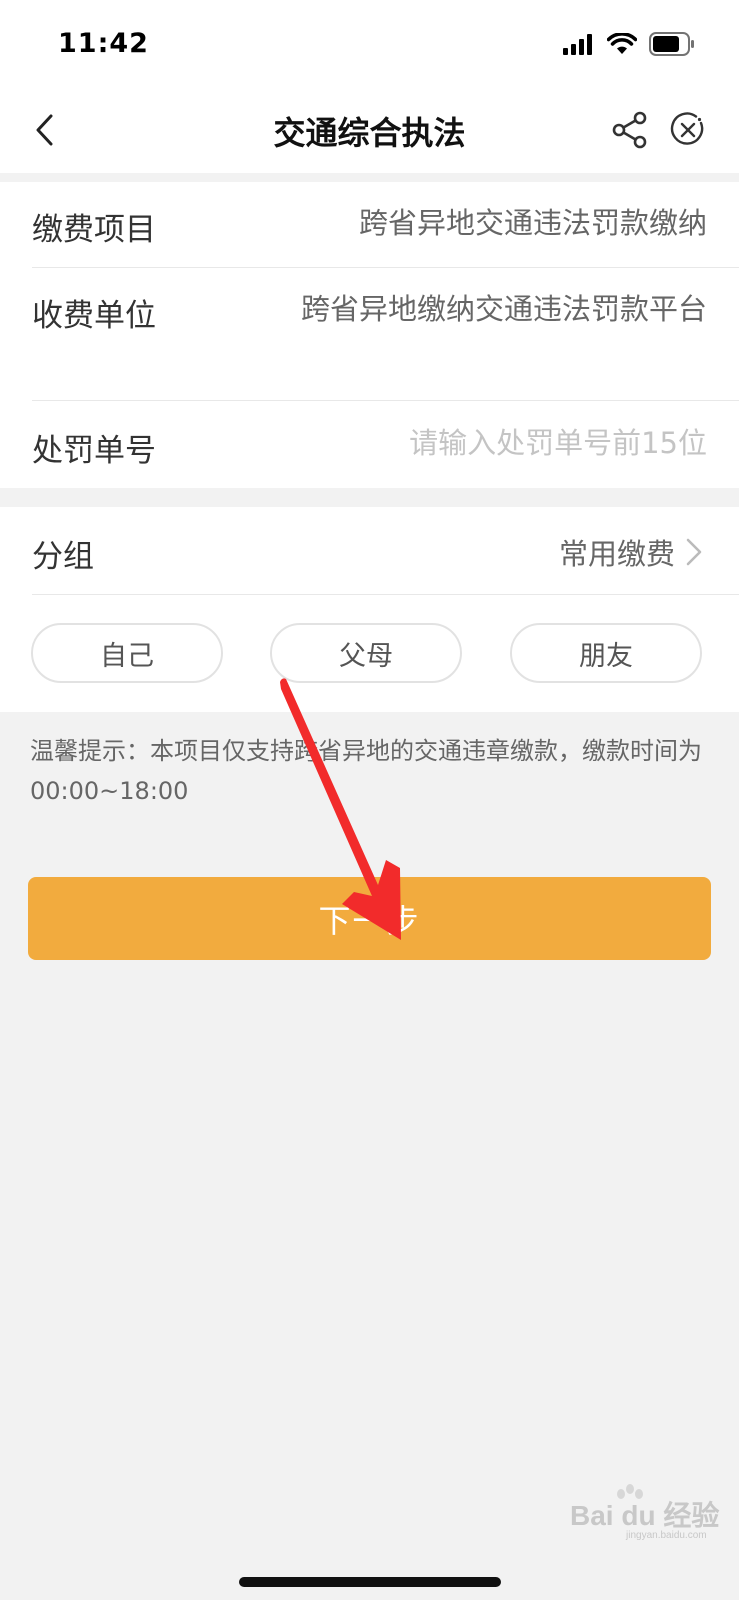 The height and width of the screenshot is (1600, 739). Describe the element at coordinates (630, 130) in the screenshot. I see `share-icon` at that location.